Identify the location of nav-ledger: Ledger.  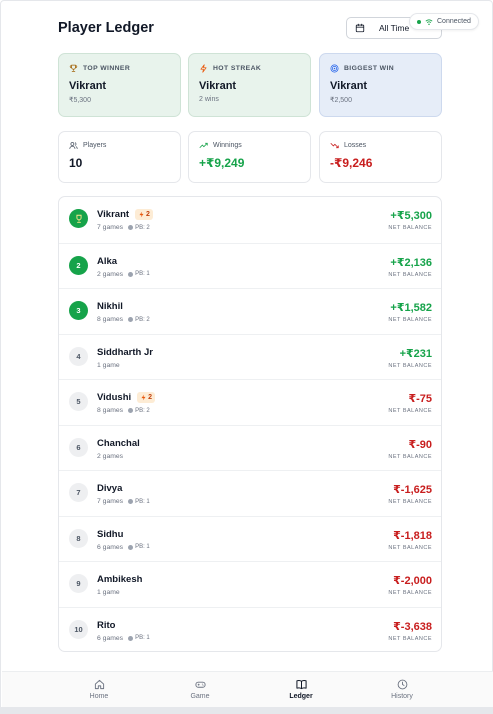
(301, 689).